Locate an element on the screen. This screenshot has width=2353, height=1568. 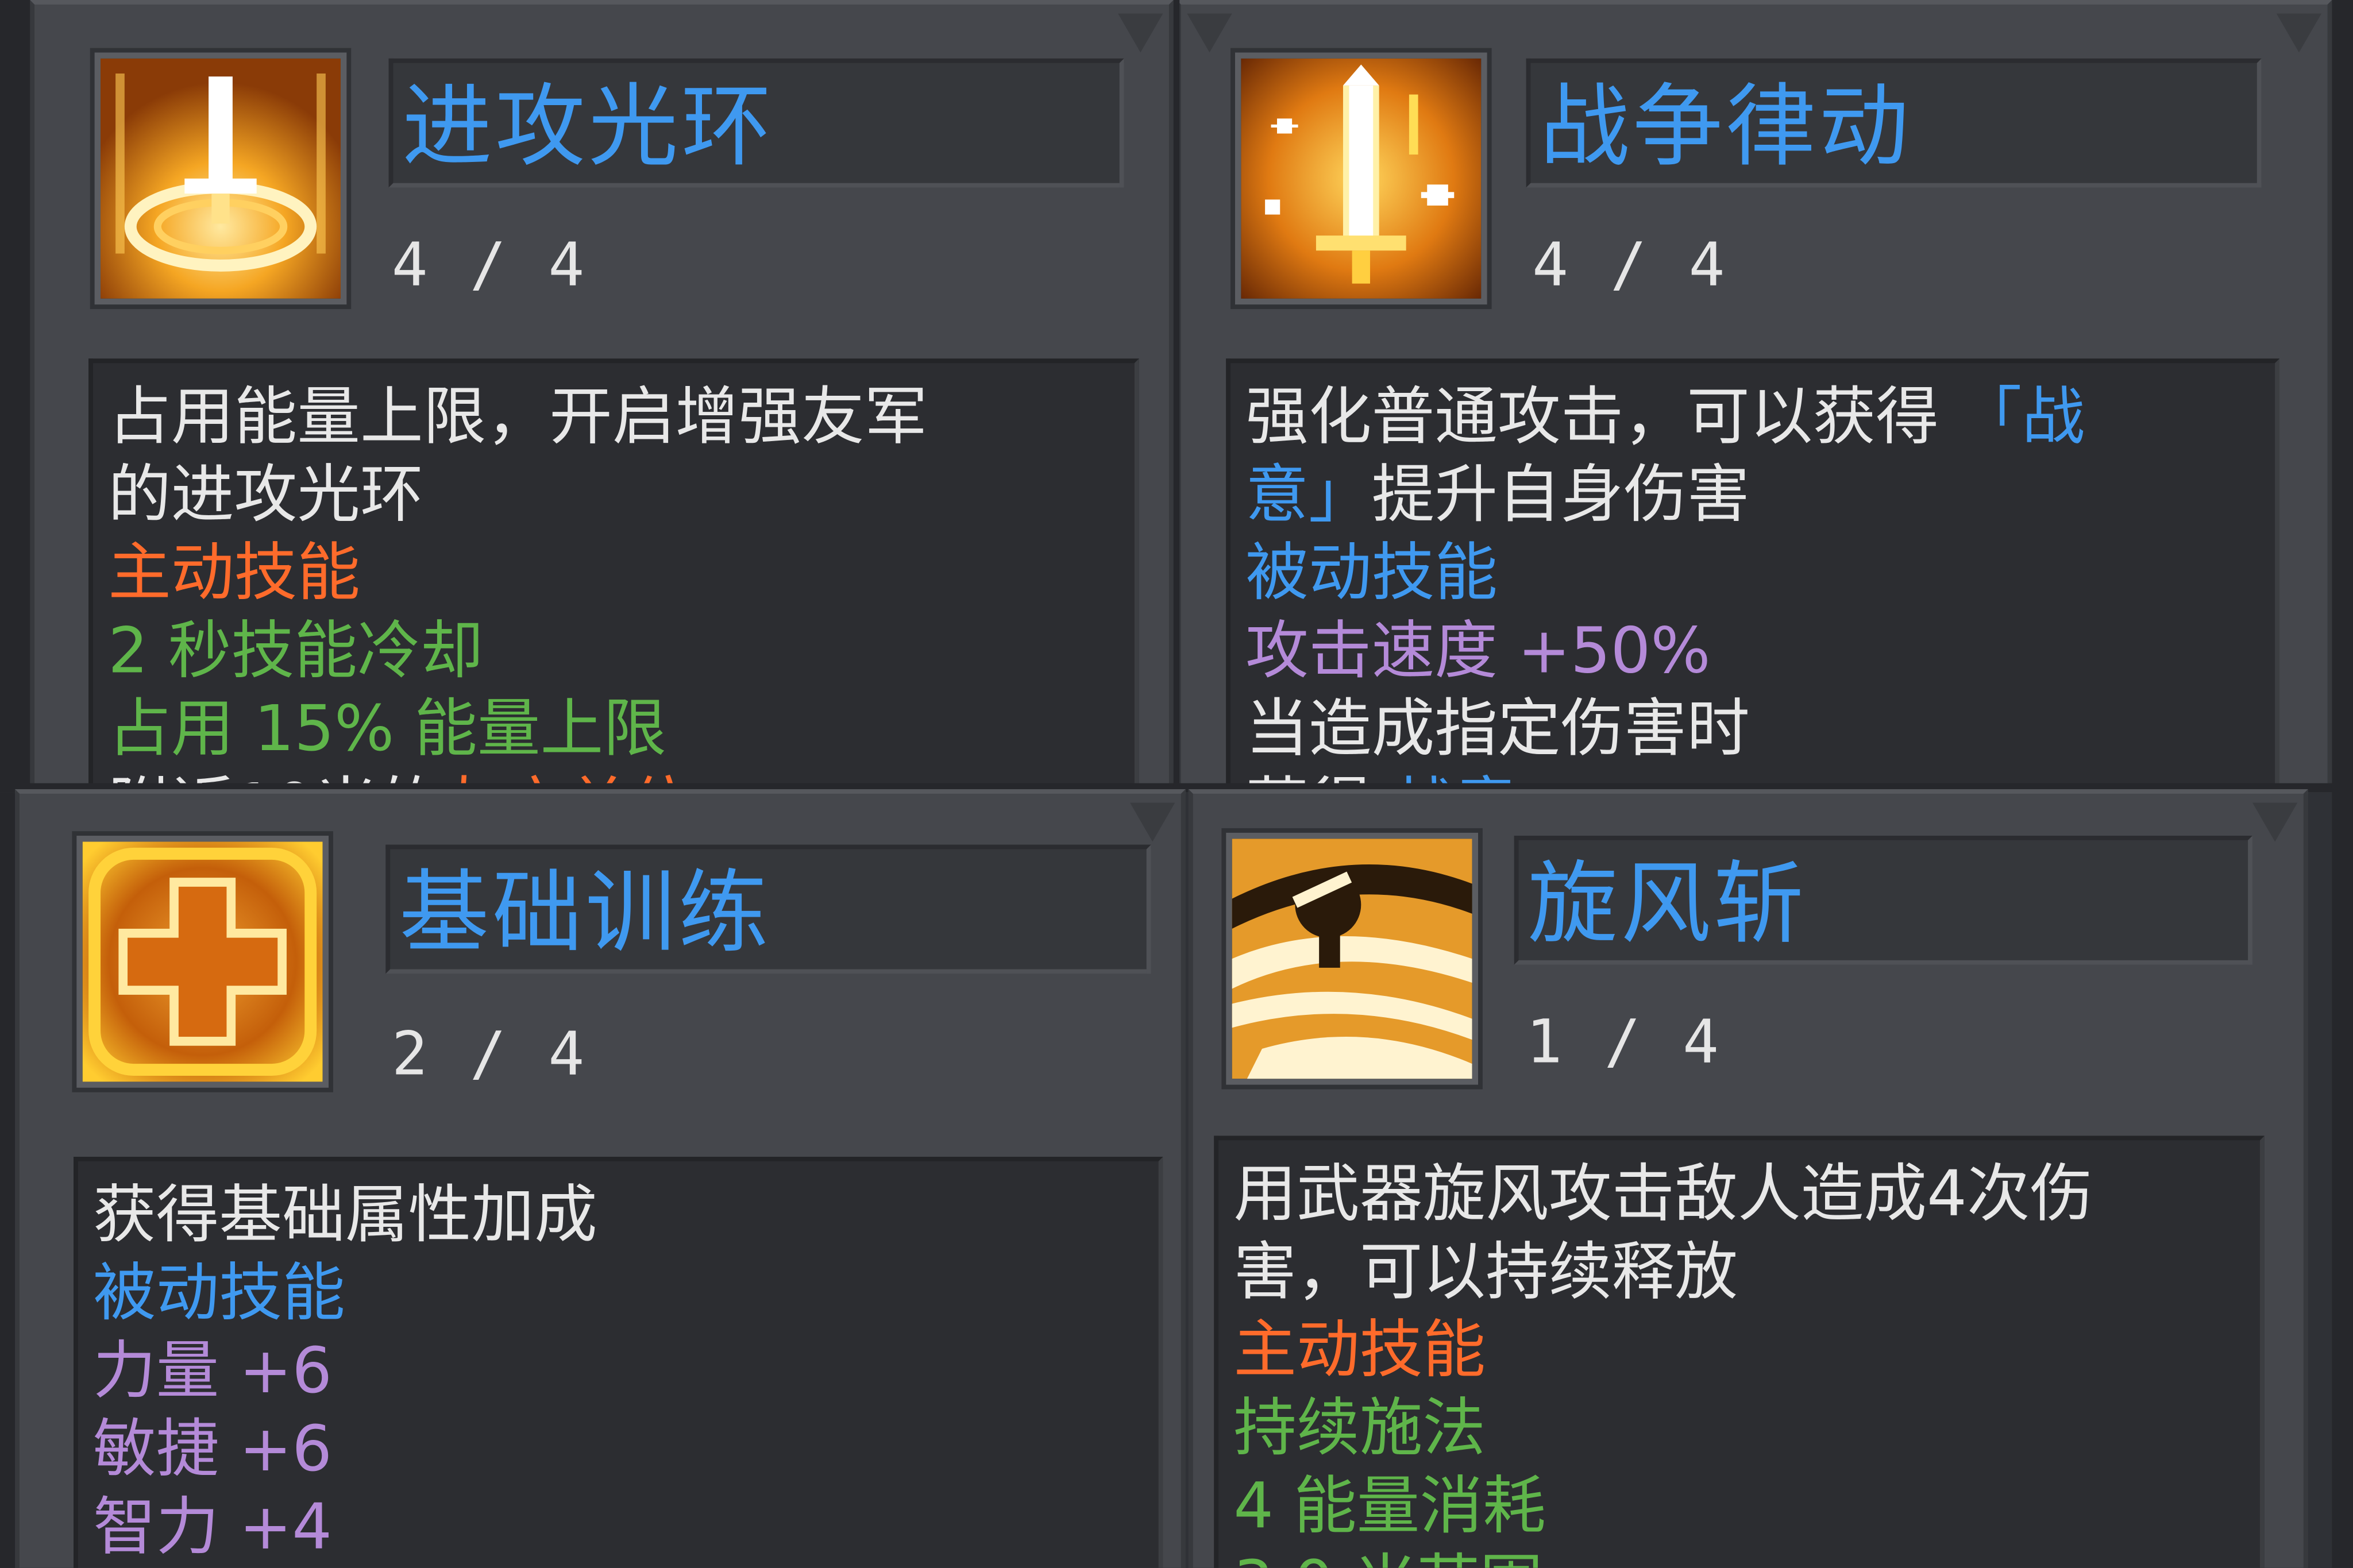
desc-line: 用武器旋风攻击敌人造成4次伤 is located at coordinates (1663, 1194).